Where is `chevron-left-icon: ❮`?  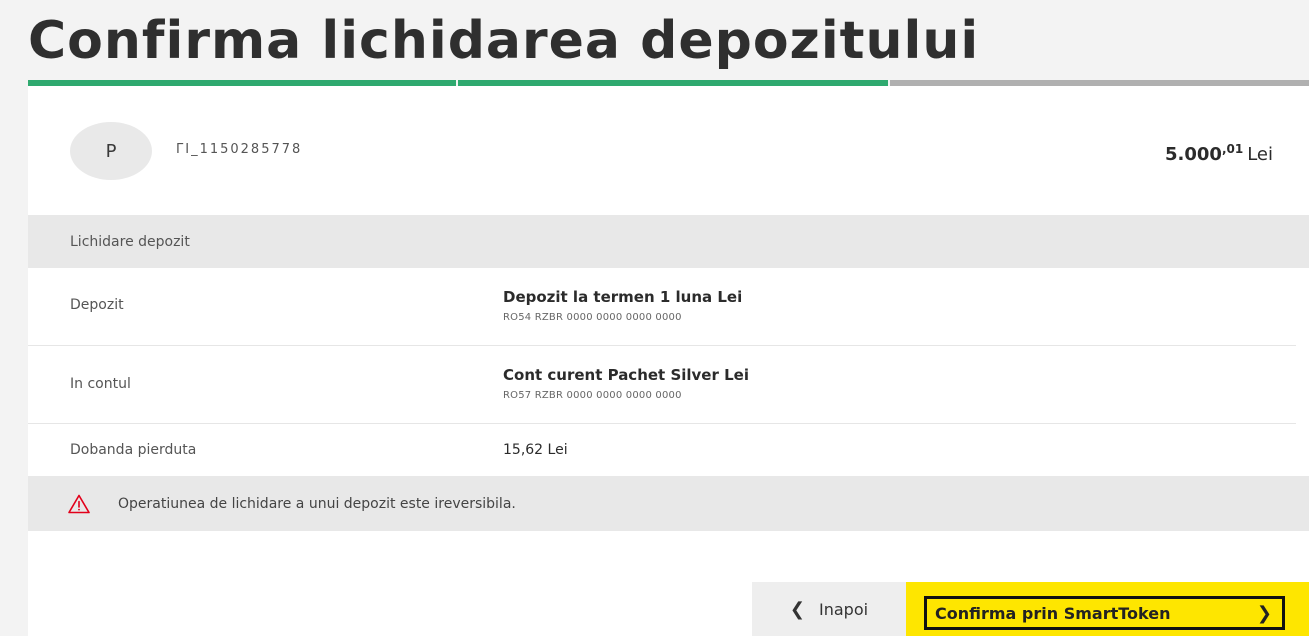 chevron-left-icon: ❮ is located at coordinates (797, 609).